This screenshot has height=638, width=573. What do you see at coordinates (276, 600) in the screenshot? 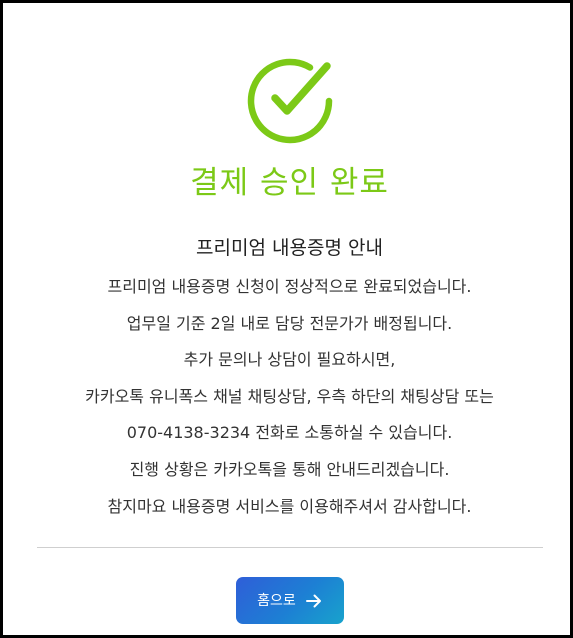
I see `home-button-label: 홈으로` at bounding box center [276, 600].